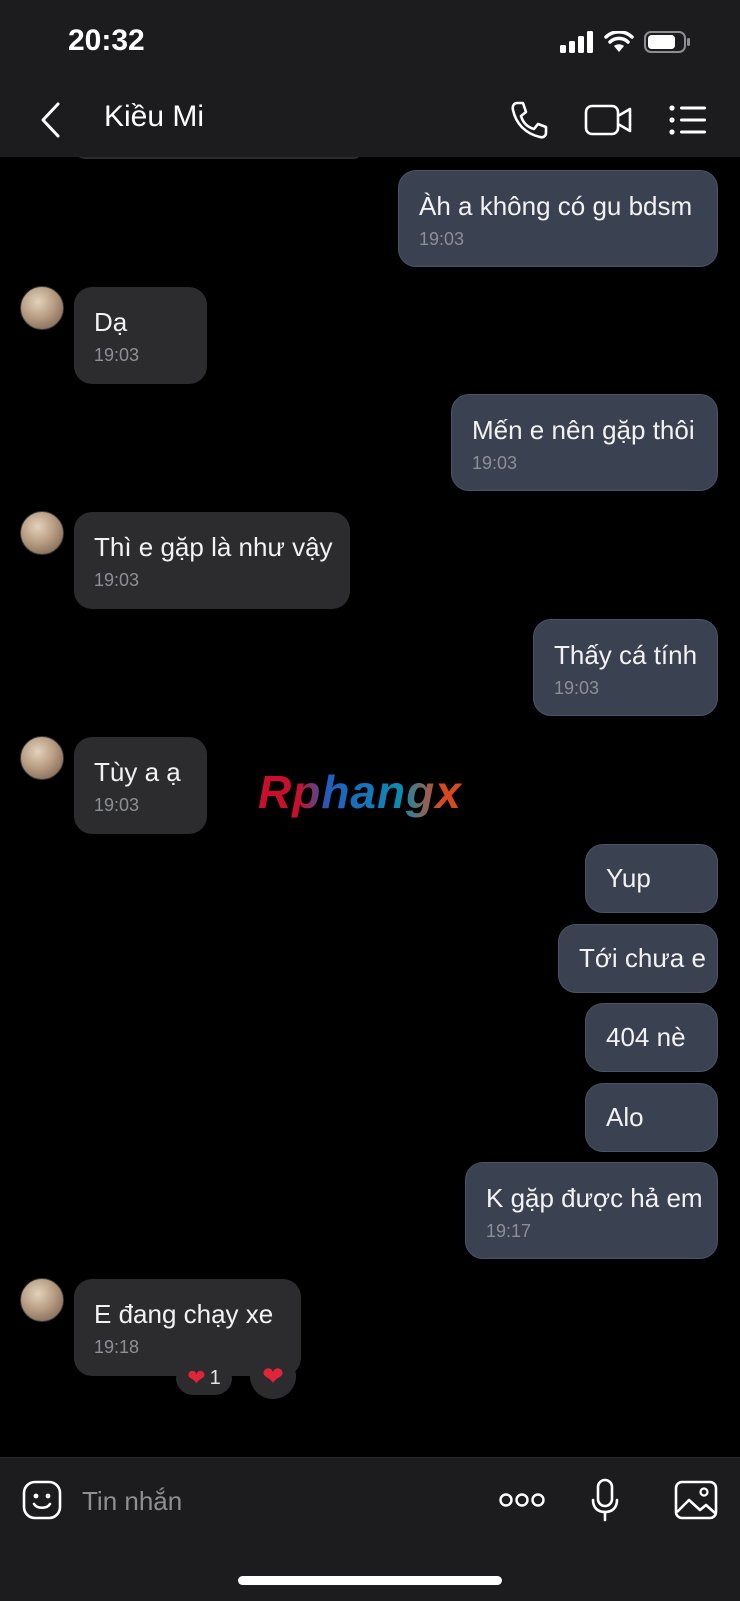  Describe the element at coordinates (688, 120) in the screenshot. I see `list-icon` at that location.